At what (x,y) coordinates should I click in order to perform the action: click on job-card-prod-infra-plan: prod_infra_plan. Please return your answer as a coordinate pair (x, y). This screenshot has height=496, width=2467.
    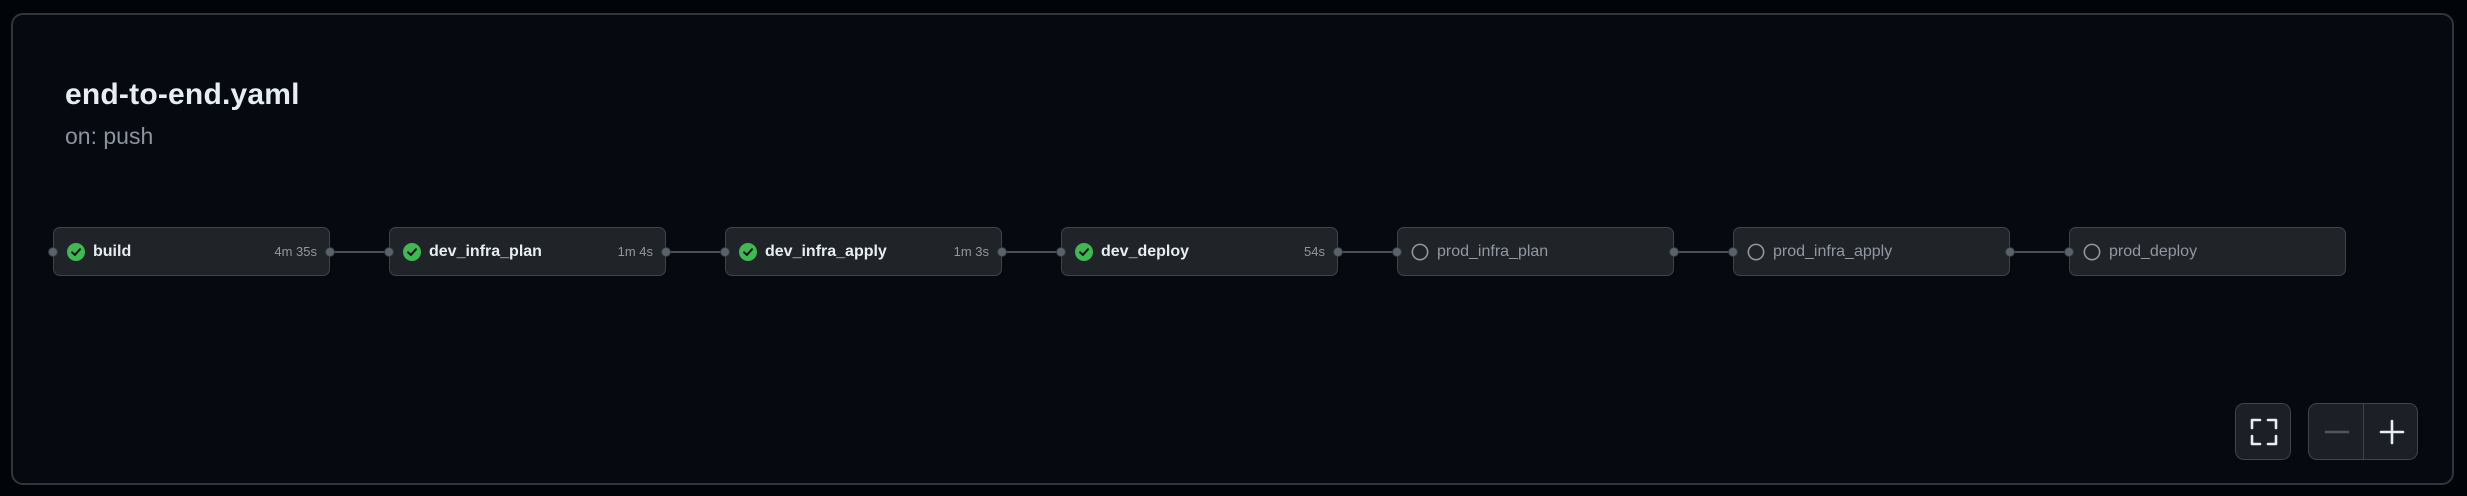
    Looking at the image, I should click on (1535, 251).